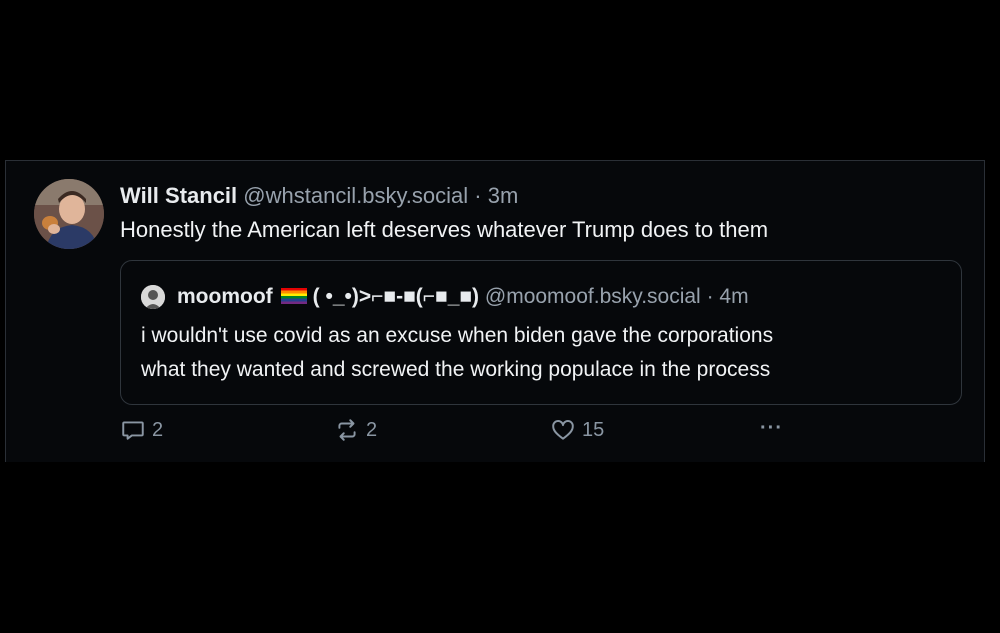  I want to click on quoted-author-name: moomoof, so click(225, 296).